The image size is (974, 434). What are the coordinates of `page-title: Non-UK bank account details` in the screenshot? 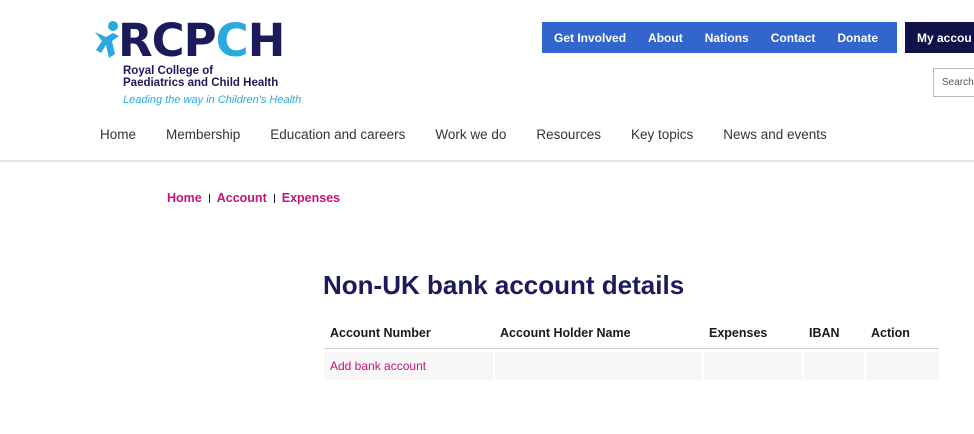 It's located at (504, 285).